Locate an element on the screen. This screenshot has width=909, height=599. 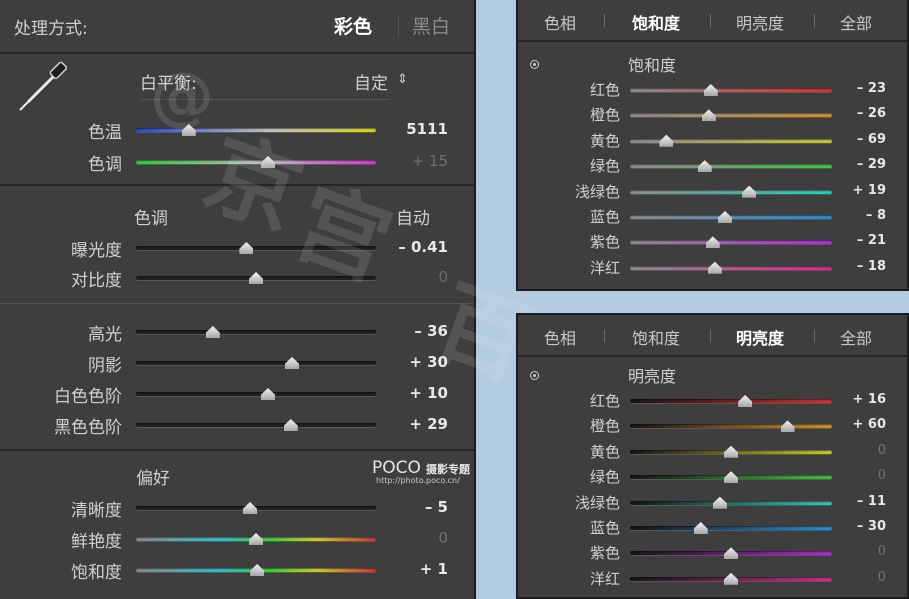
contrast-value: 0 is located at coordinates (416, 277).